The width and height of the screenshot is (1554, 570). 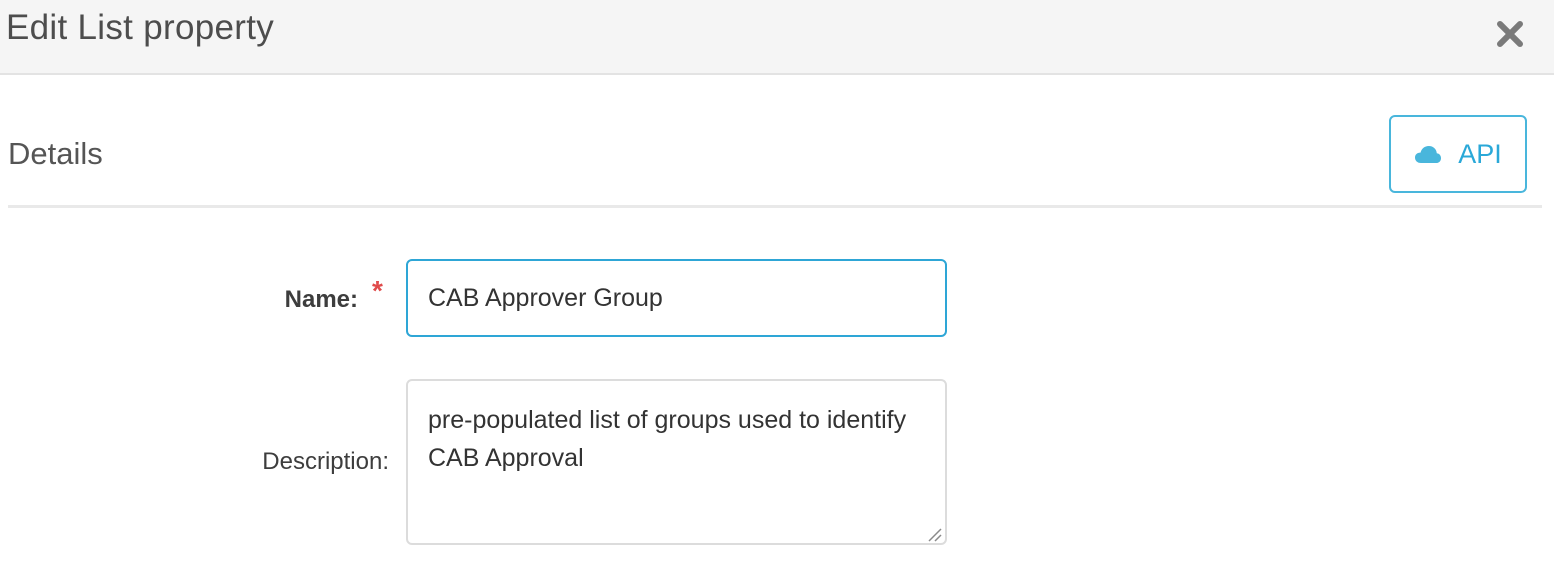 What do you see at coordinates (55, 153) in the screenshot?
I see `details-section-title: Details` at bounding box center [55, 153].